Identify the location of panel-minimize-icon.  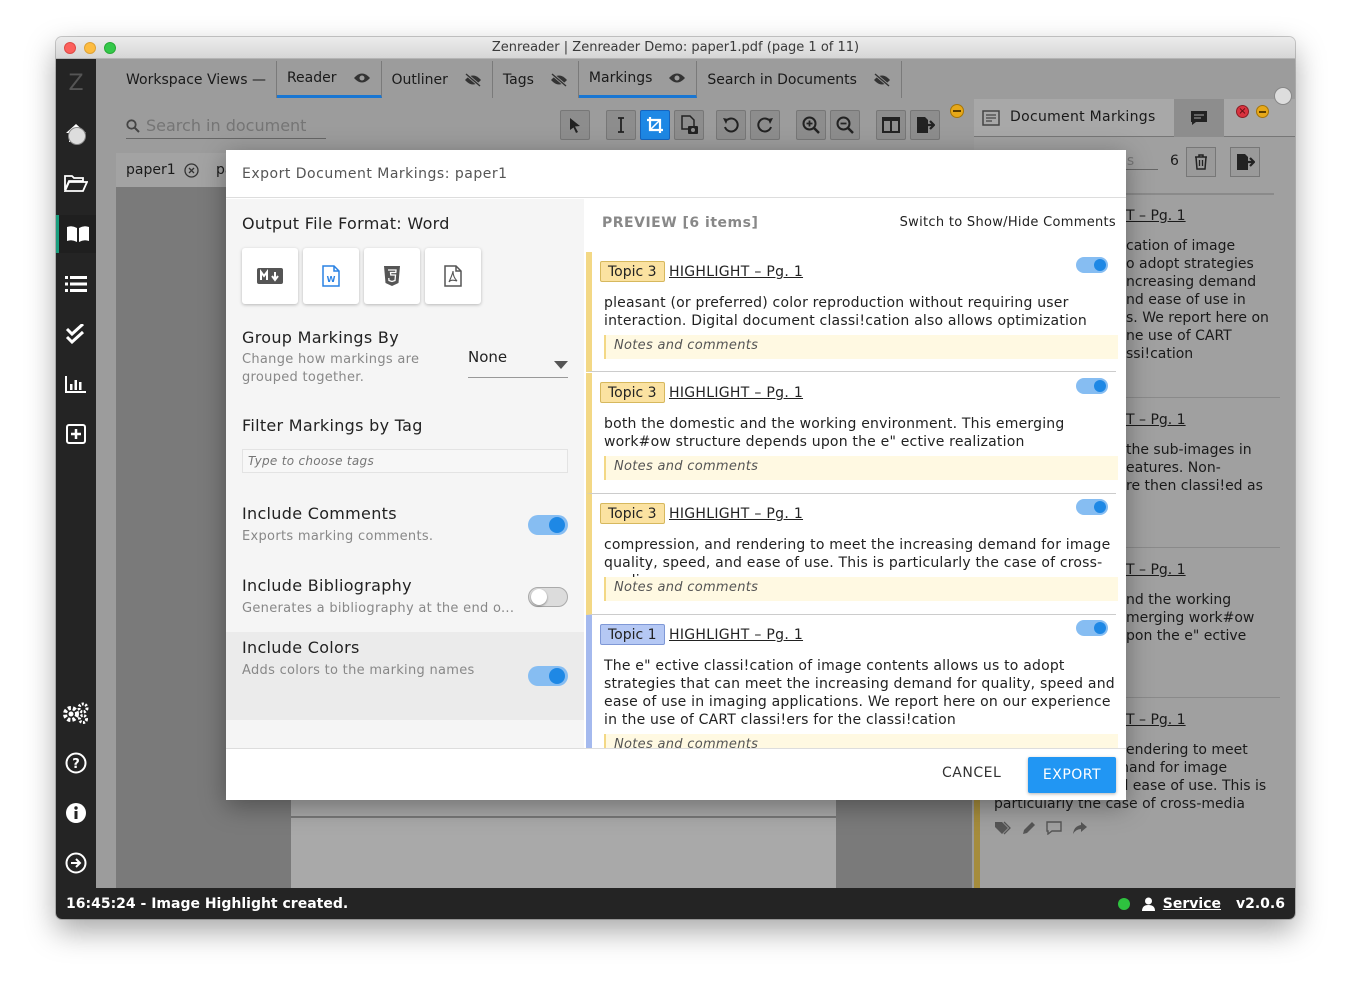
(1262, 111).